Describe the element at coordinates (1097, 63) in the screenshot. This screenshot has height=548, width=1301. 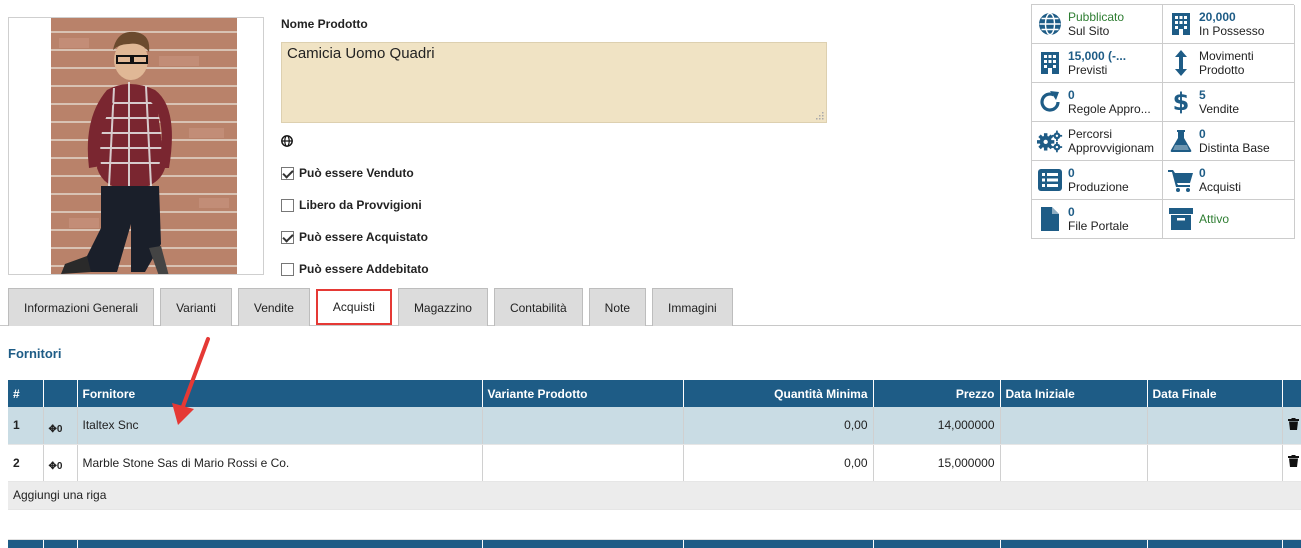
I see `forecast-button: 15,000 (-... Previsti` at that location.